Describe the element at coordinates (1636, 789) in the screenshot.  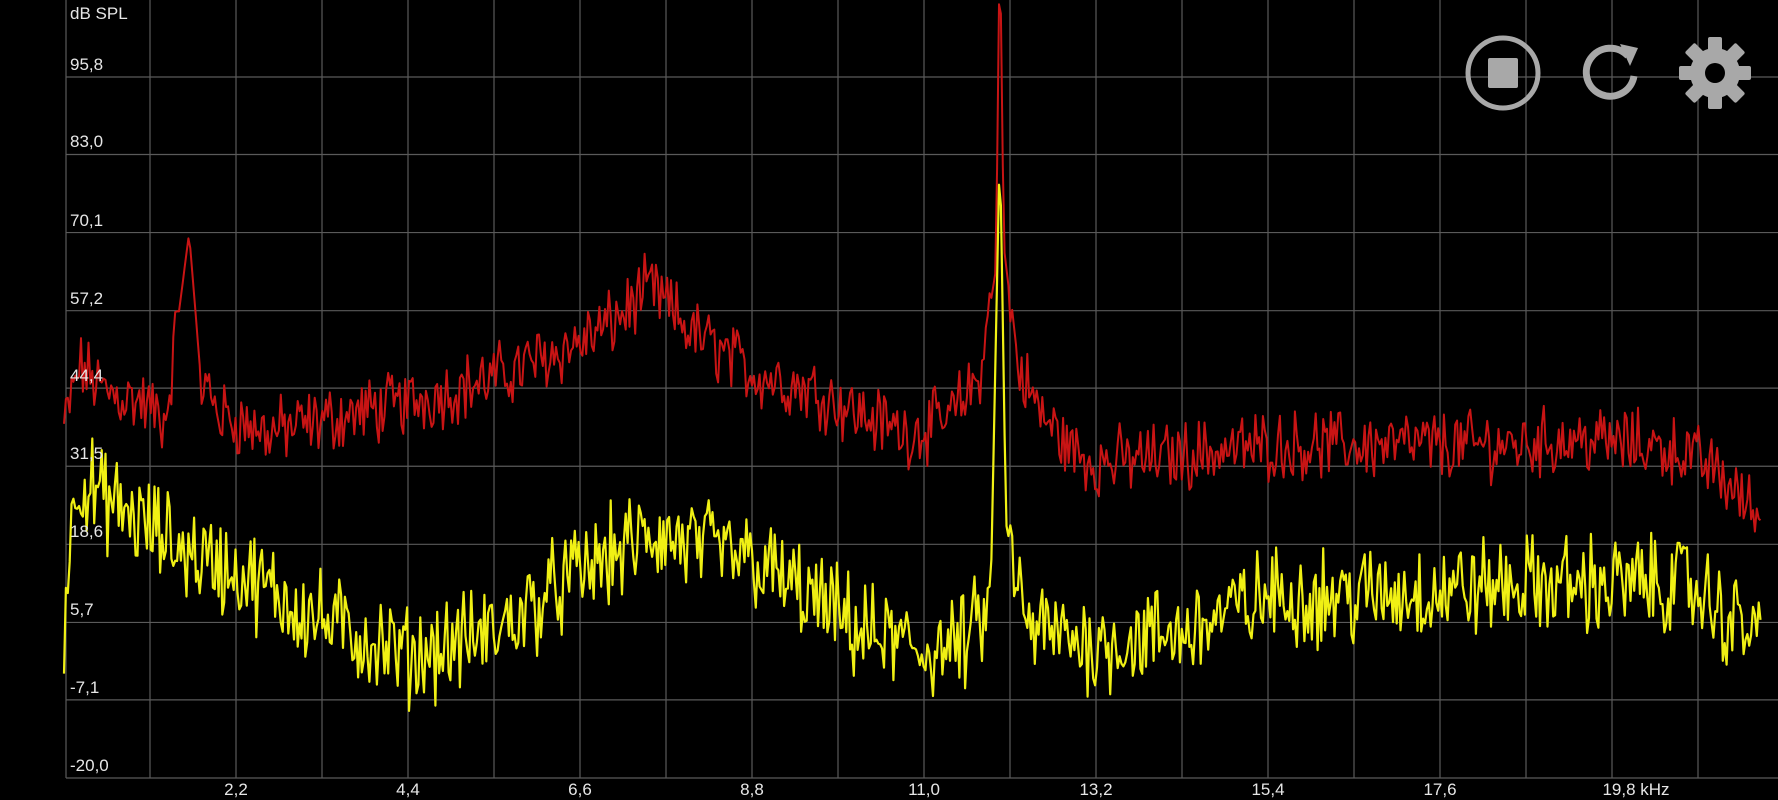
I see `x-tick-label: 19,8 kHz` at that location.